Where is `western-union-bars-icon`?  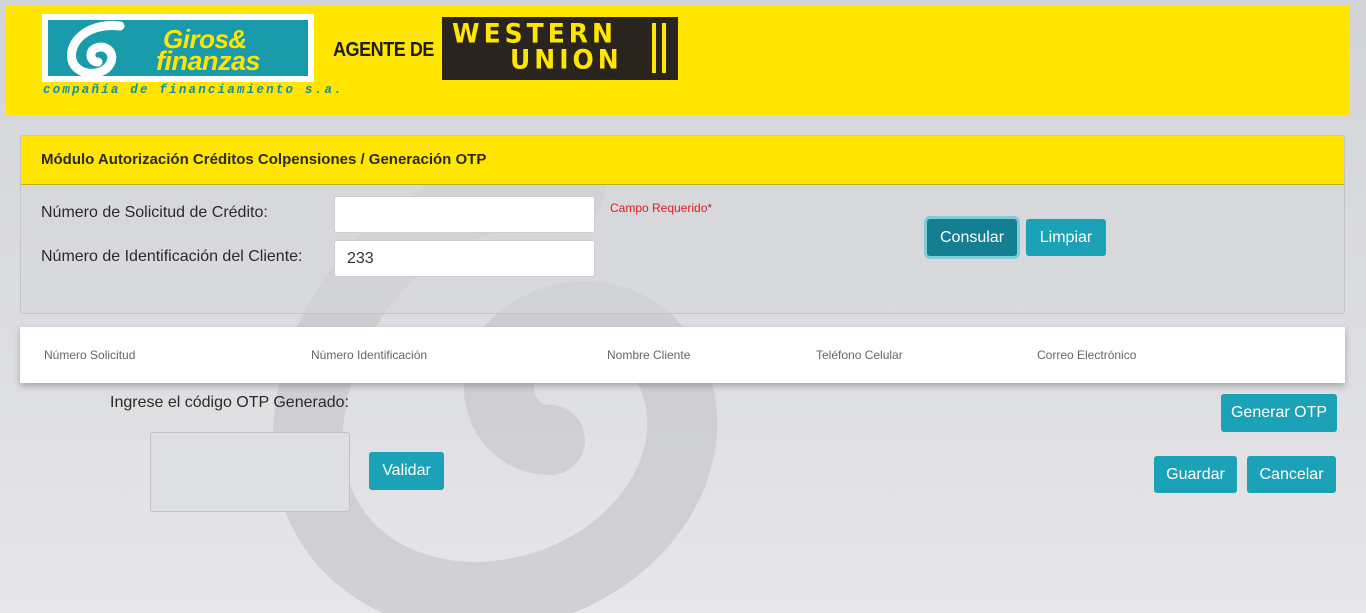 western-union-bars-icon is located at coordinates (659, 48).